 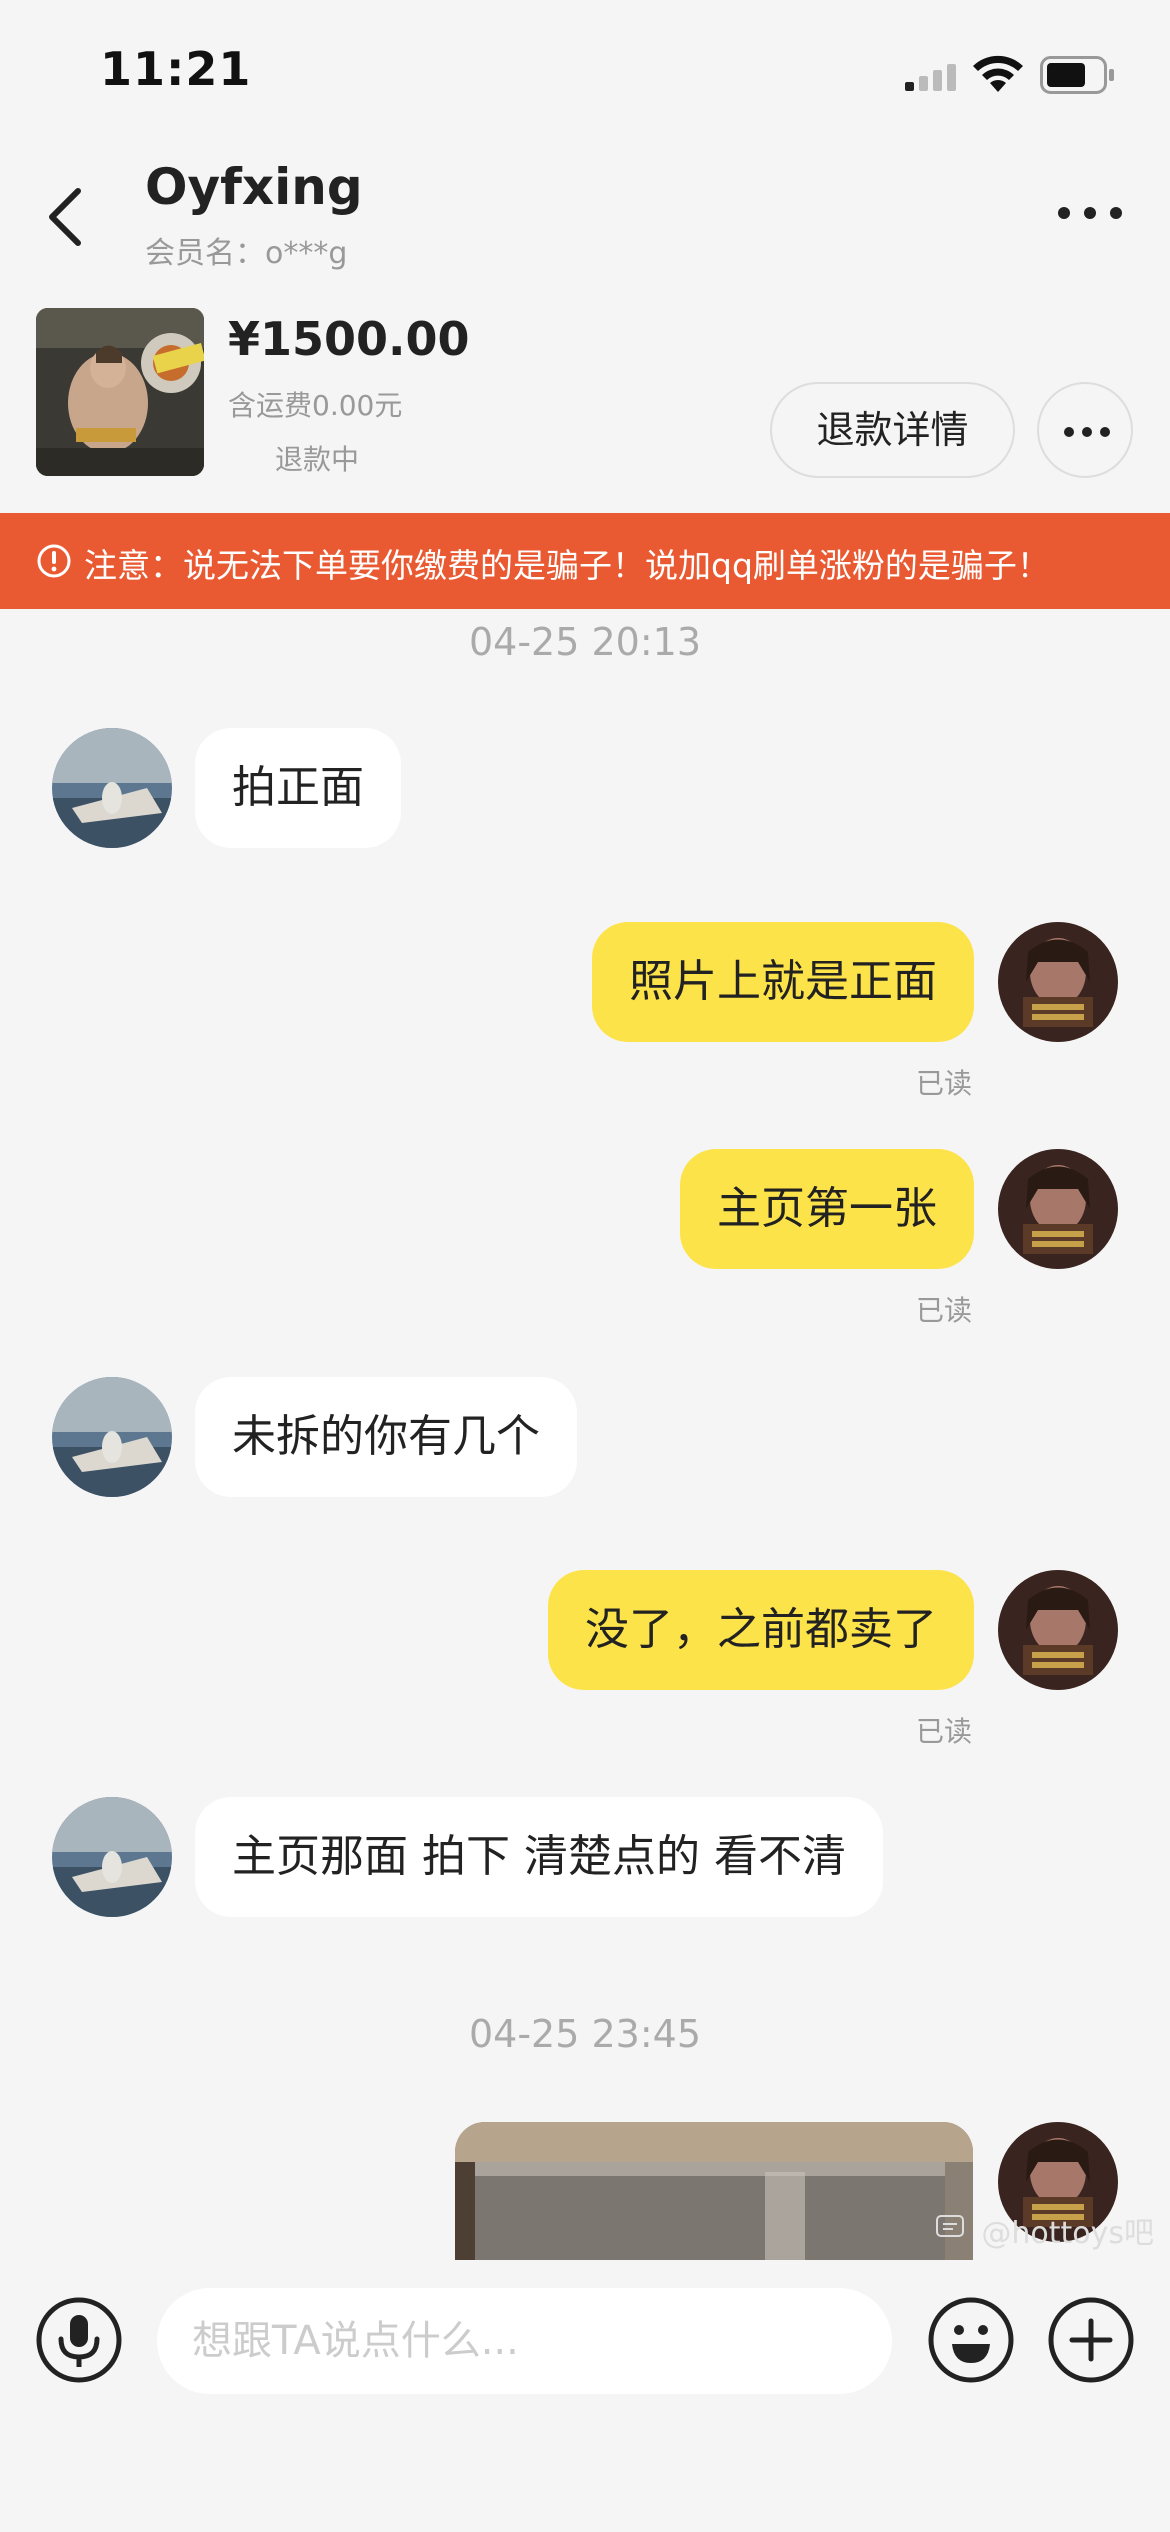 I want to click on wifi-icon, so click(x=998, y=73).